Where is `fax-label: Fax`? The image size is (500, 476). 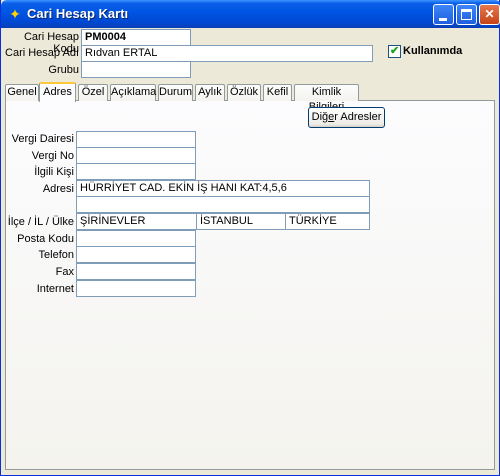 fax-label: Fax is located at coordinates (64, 272).